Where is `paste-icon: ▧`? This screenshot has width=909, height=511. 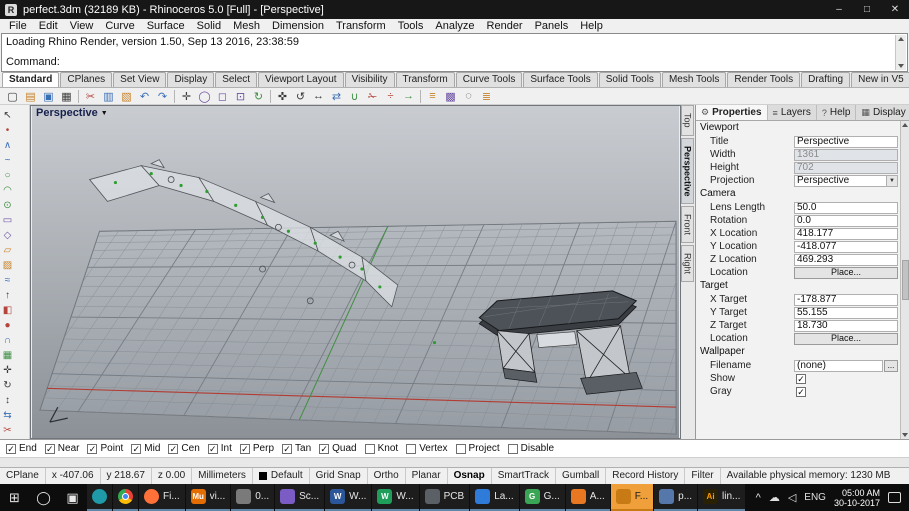
paste-icon: ▧ is located at coordinates (126, 96).